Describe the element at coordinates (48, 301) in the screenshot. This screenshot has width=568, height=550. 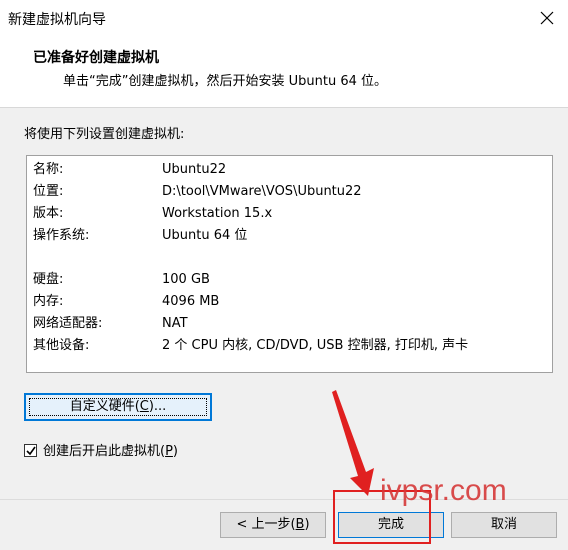
I see `summary-key: 内存:` at that location.